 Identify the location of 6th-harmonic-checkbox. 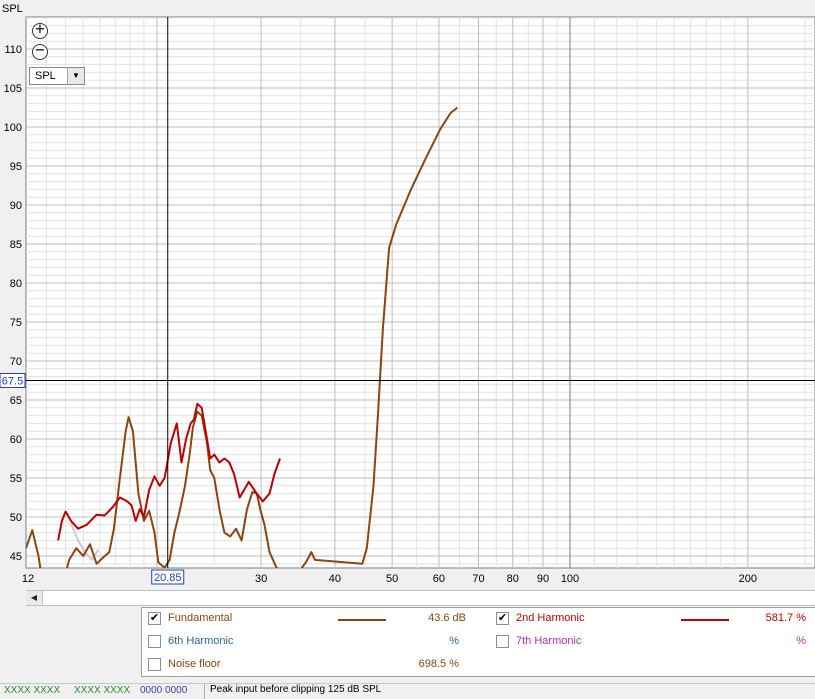
(154, 641).